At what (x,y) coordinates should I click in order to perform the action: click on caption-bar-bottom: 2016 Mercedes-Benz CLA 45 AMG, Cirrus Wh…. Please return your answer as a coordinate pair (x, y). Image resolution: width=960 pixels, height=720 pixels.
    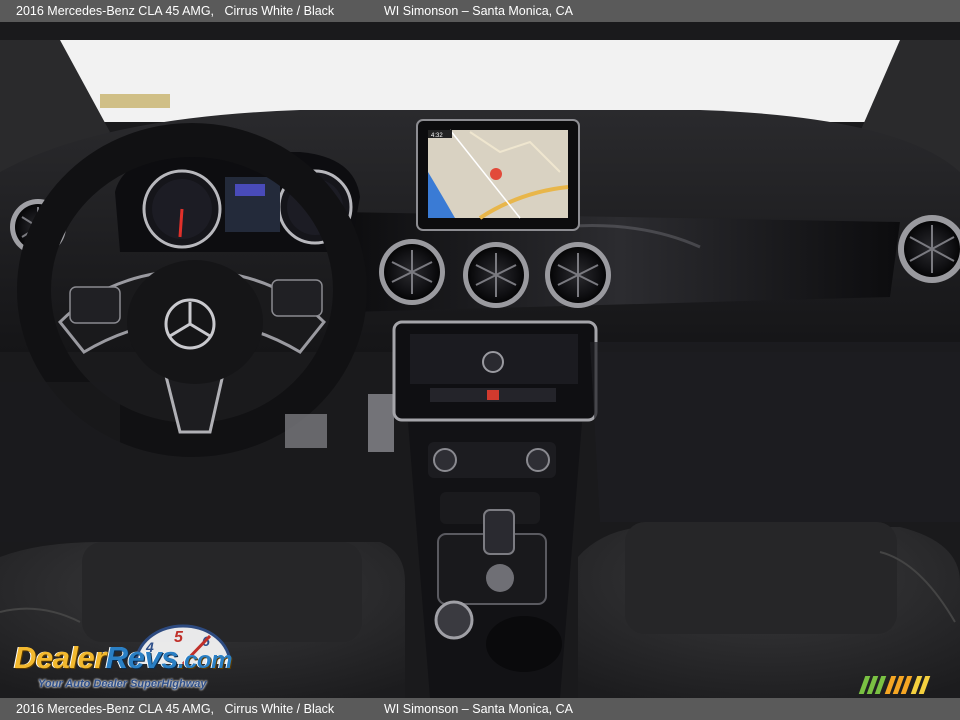
    Looking at the image, I should click on (480, 709).